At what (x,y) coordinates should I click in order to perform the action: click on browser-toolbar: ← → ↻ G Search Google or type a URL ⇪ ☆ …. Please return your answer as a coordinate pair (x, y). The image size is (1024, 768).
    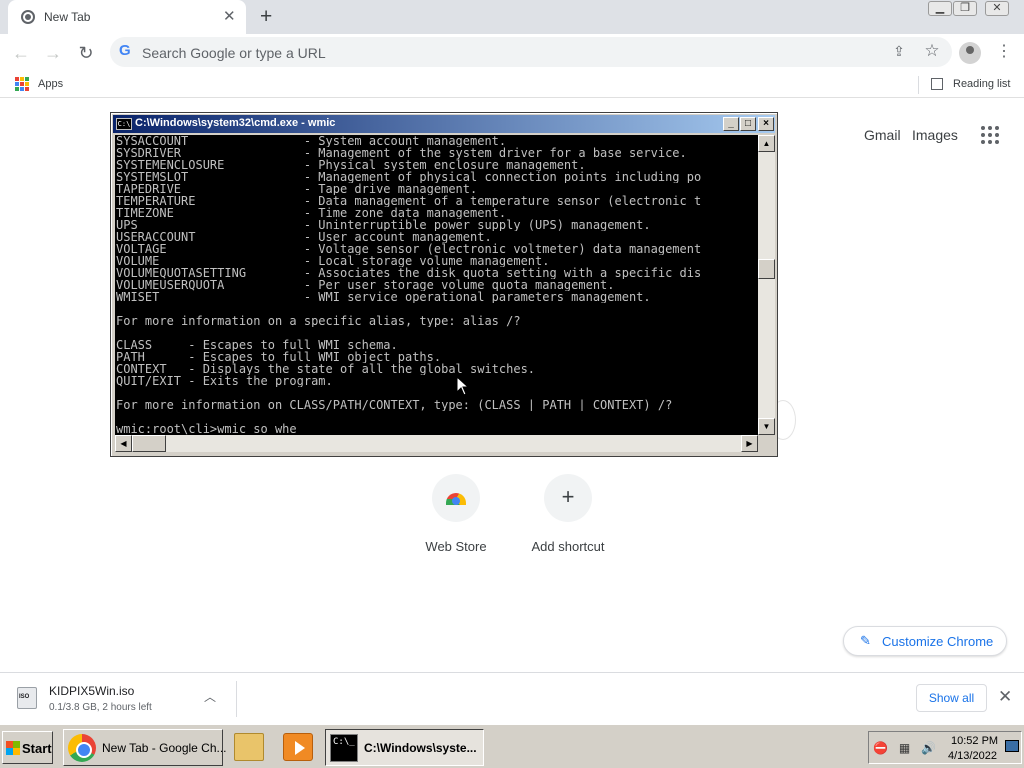
    Looking at the image, I should click on (512, 53).